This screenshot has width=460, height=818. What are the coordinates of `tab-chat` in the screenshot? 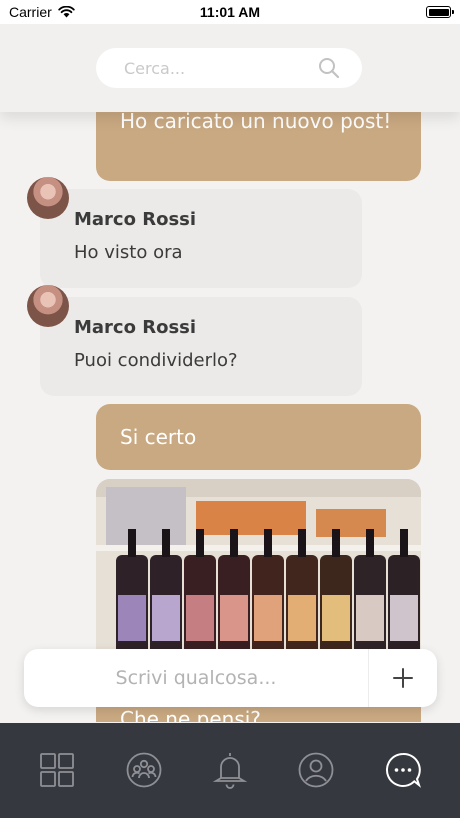 It's located at (403, 770).